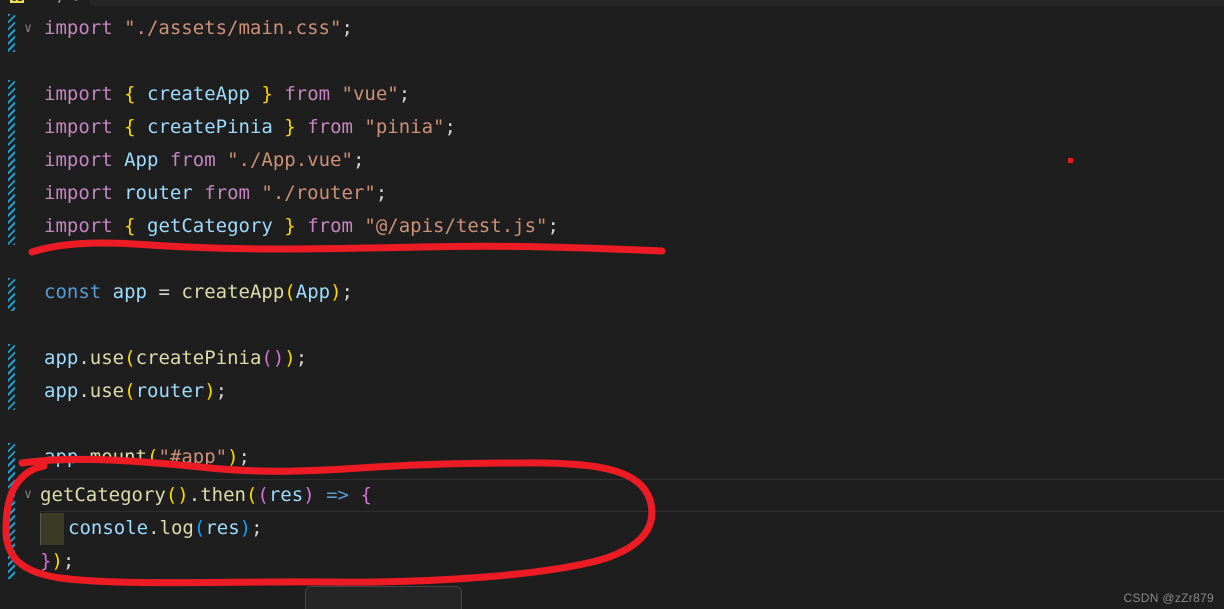 The height and width of the screenshot is (609, 1224). Describe the element at coordinates (612, 528) in the screenshot. I see `code-line: console.log(res);` at that location.